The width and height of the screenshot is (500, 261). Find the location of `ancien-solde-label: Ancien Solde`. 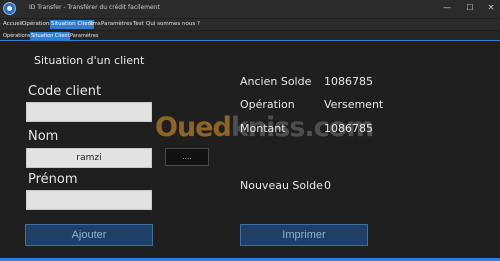

ancien-solde-label: Ancien Solde is located at coordinates (276, 81).